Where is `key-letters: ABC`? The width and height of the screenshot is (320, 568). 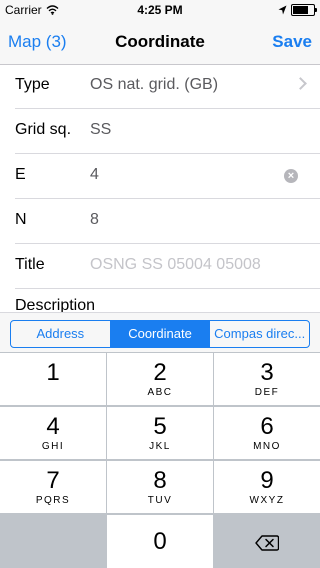 key-letters: ABC is located at coordinates (160, 392).